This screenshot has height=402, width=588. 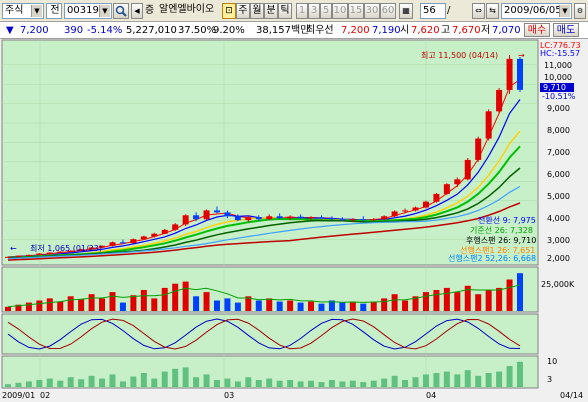 What do you see at coordinates (566, 30) in the screenshot?
I see `sell-button: 매도` at bounding box center [566, 30].